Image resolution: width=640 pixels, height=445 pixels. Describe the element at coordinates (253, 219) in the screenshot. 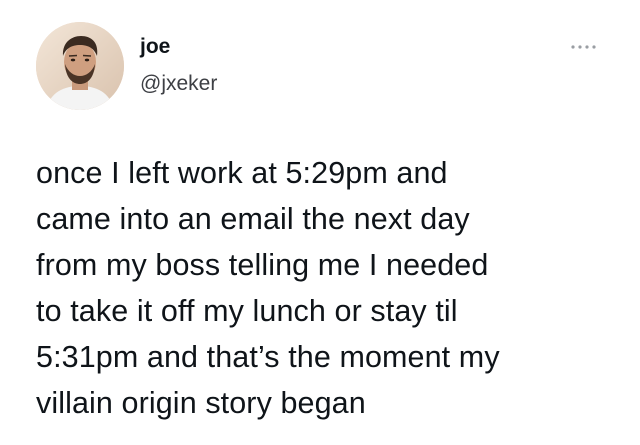

I see `tweet-line: came into an email the next day` at that location.